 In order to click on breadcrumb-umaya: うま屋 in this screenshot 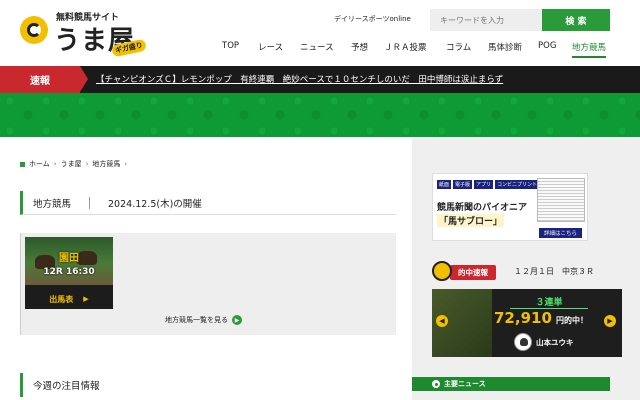, I will do `click(71, 164)`.